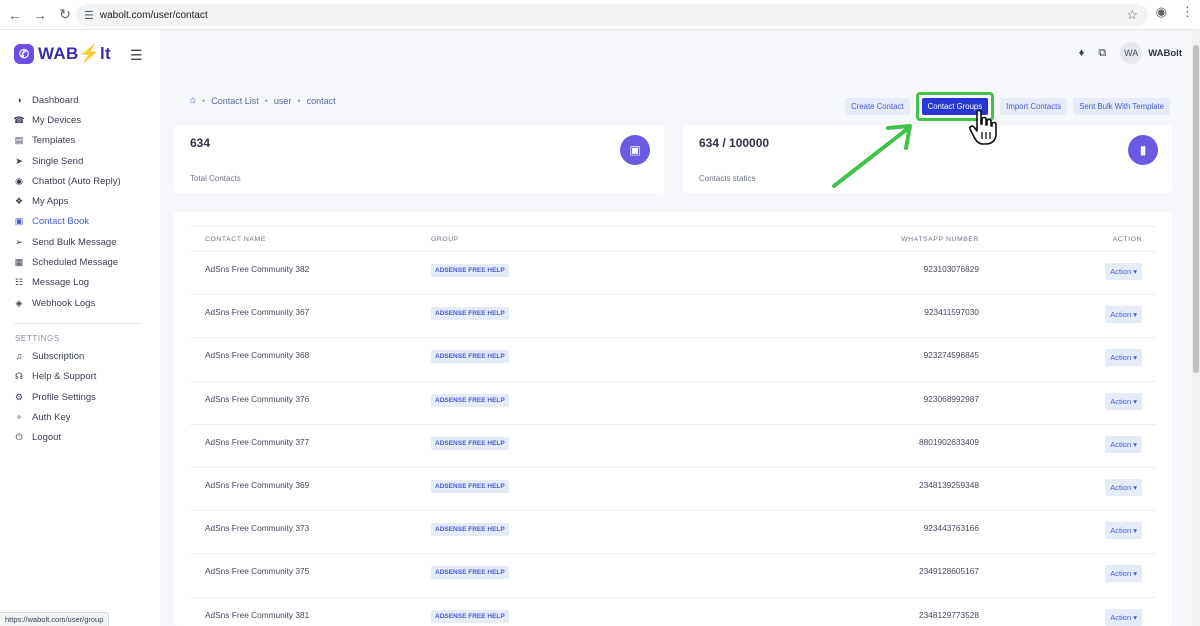  I want to click on sidebar-item-logout: ⏻ Logout, so click(80, 437).